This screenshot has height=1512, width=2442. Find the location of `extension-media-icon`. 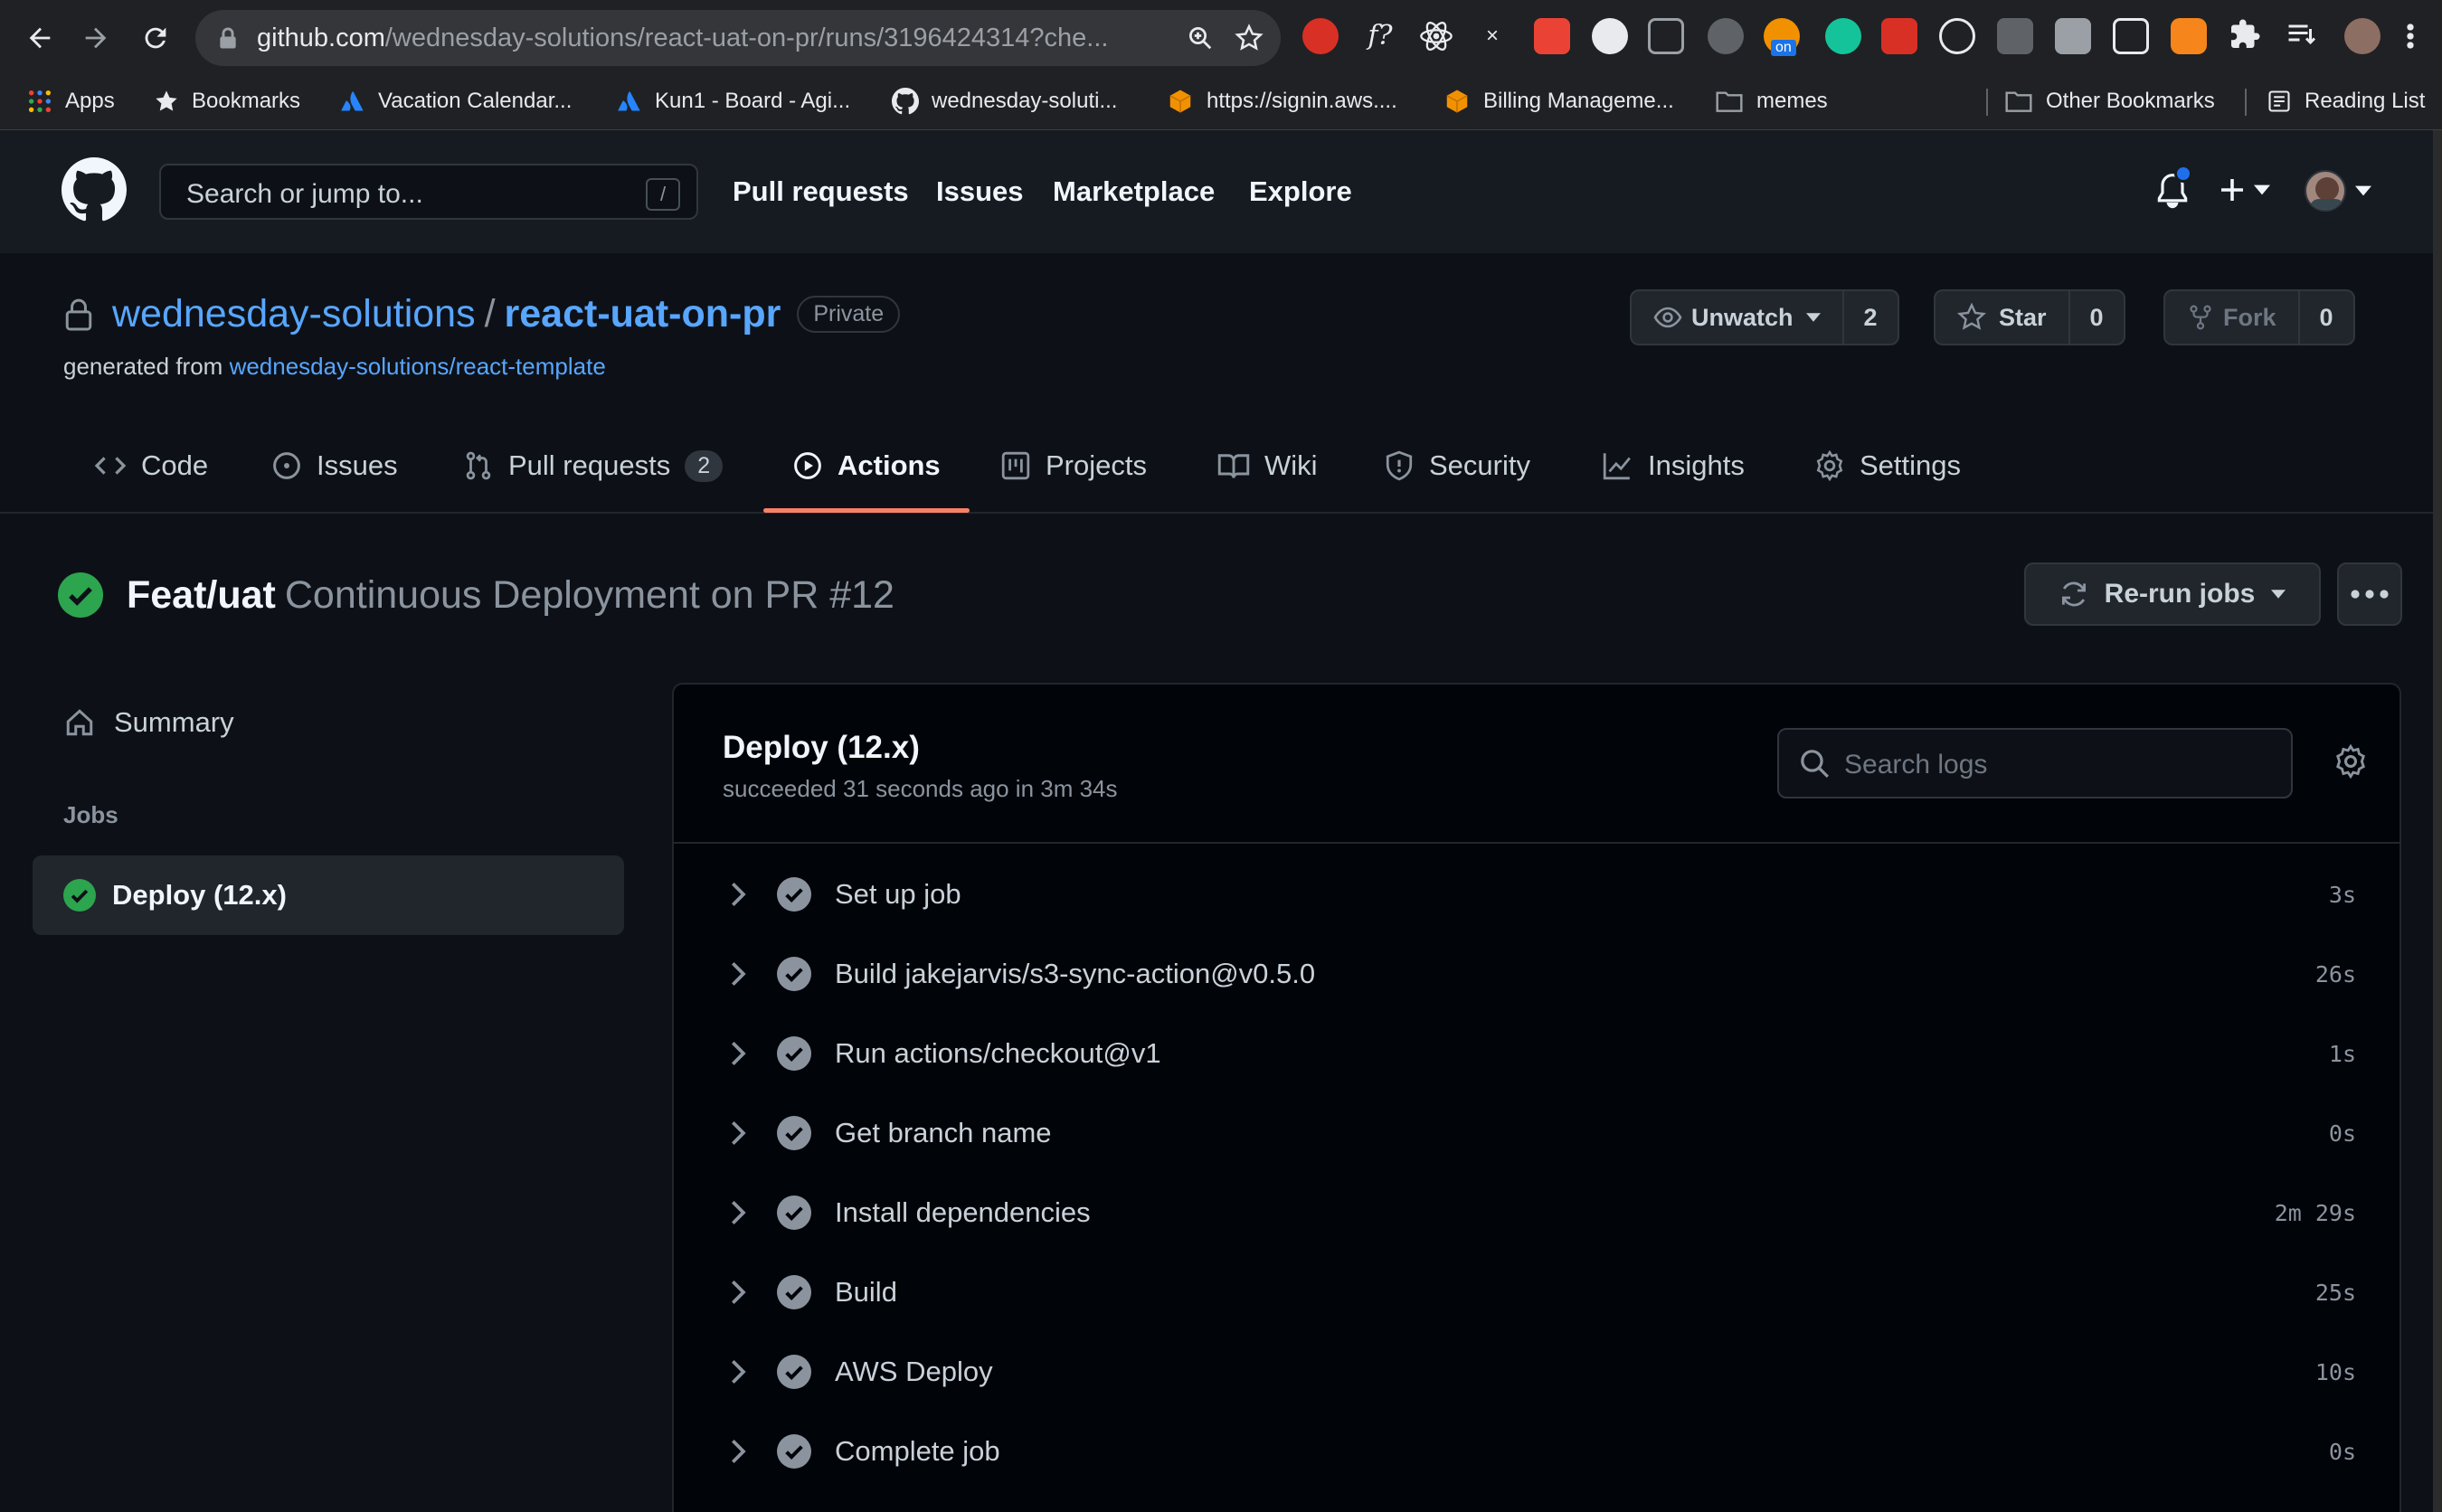

extension-media-icon is located at coordinates (2131, 36).